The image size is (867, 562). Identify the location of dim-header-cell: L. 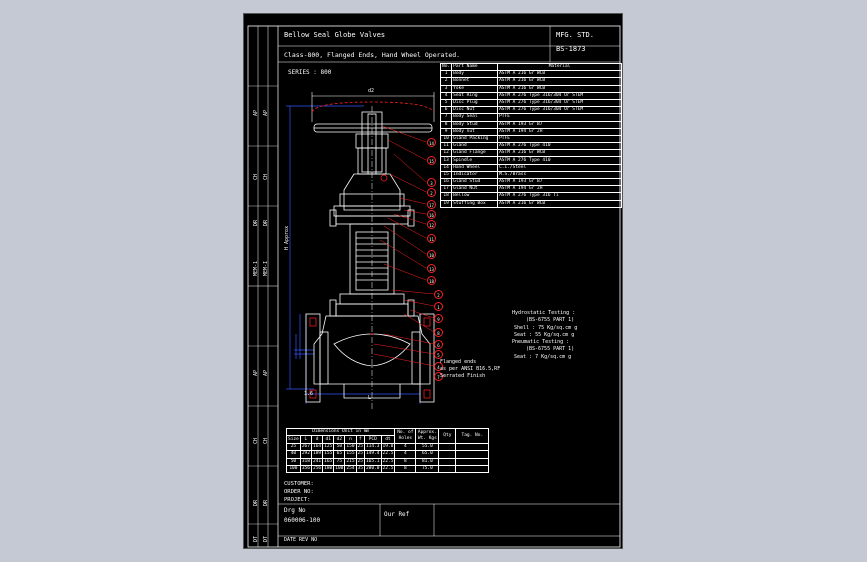
(305, 439).